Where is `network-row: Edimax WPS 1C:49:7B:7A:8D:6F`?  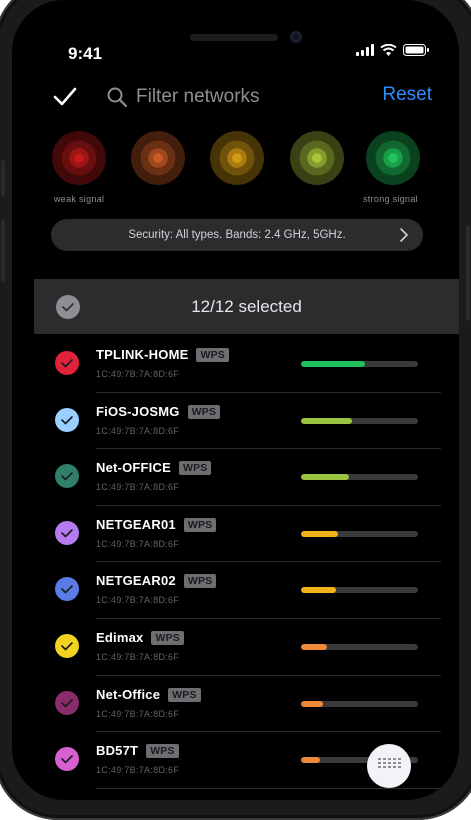
network-row: Edimax WPS 1C:49:7B:7A:8D:6F is located at coordinates (246, 647).